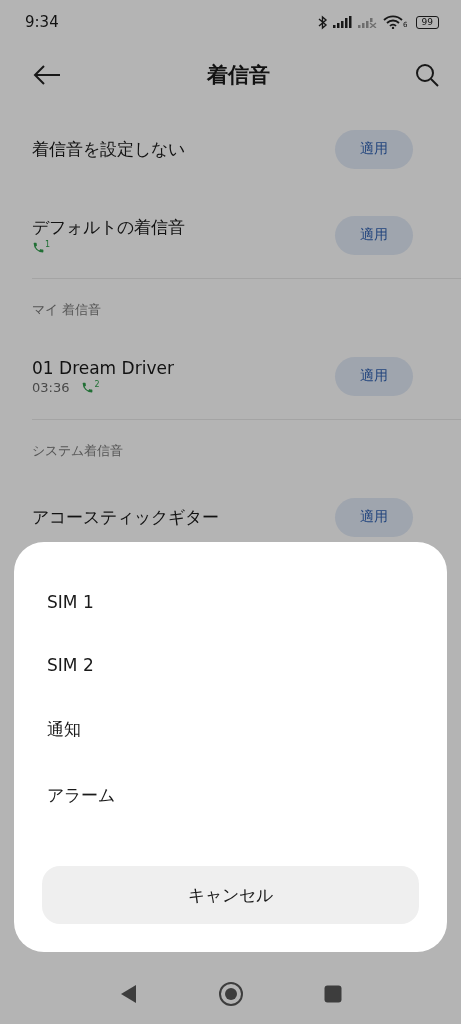 The width and height of the screenshot is (461, 1024). Describe the element at coordinates (238, 75) in the screenshot. I see `page-title: 着信音` at that location.